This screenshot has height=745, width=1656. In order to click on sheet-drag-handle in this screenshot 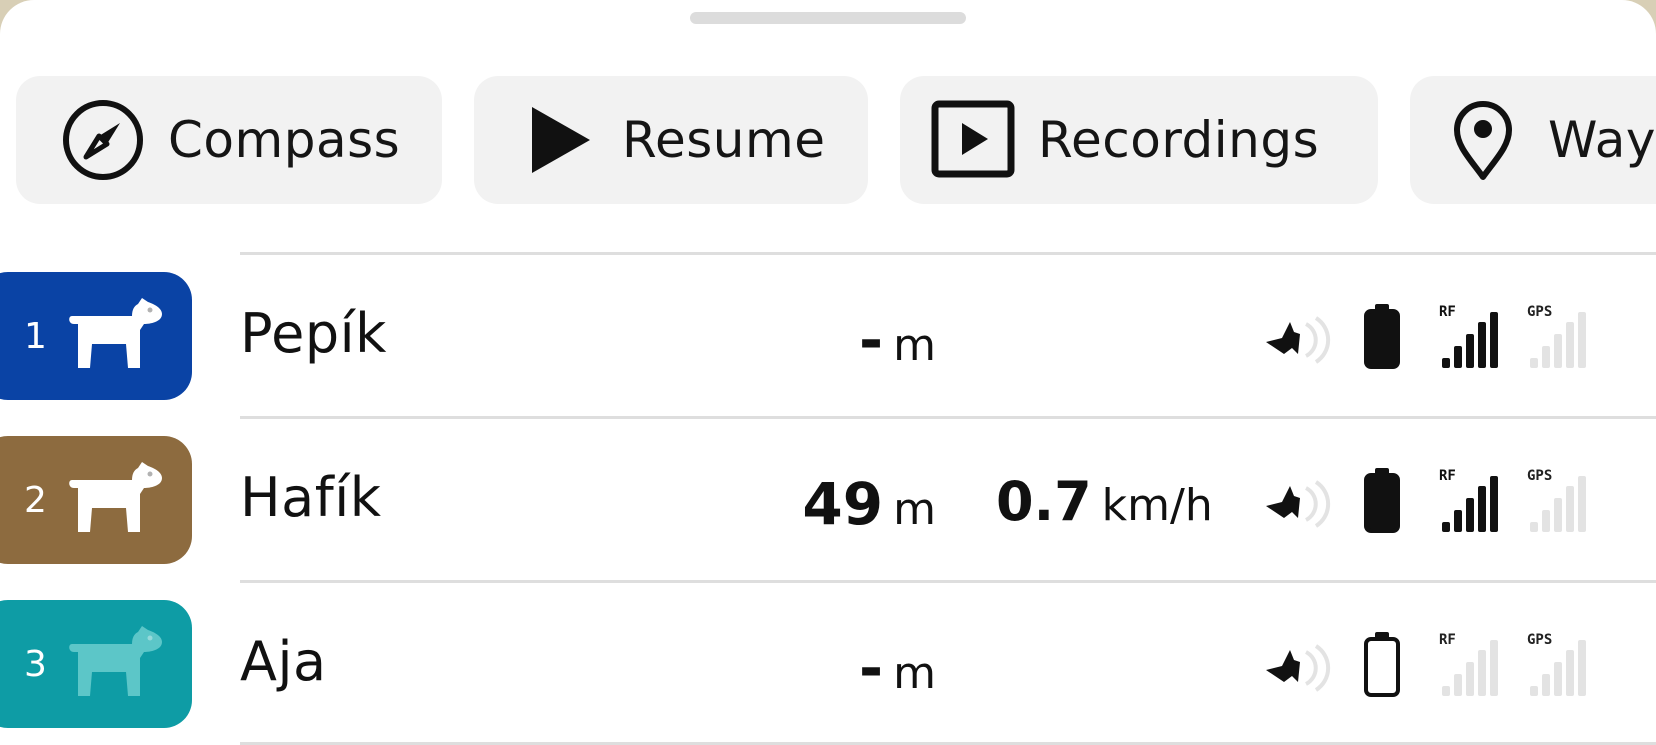, I will do `click(828, 18)`.